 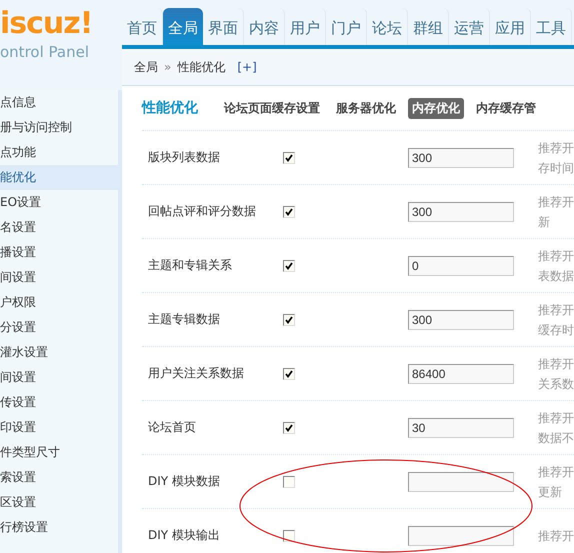 I want to click on breadcrumb-item: 性能优化, so click(x=201, y=67).